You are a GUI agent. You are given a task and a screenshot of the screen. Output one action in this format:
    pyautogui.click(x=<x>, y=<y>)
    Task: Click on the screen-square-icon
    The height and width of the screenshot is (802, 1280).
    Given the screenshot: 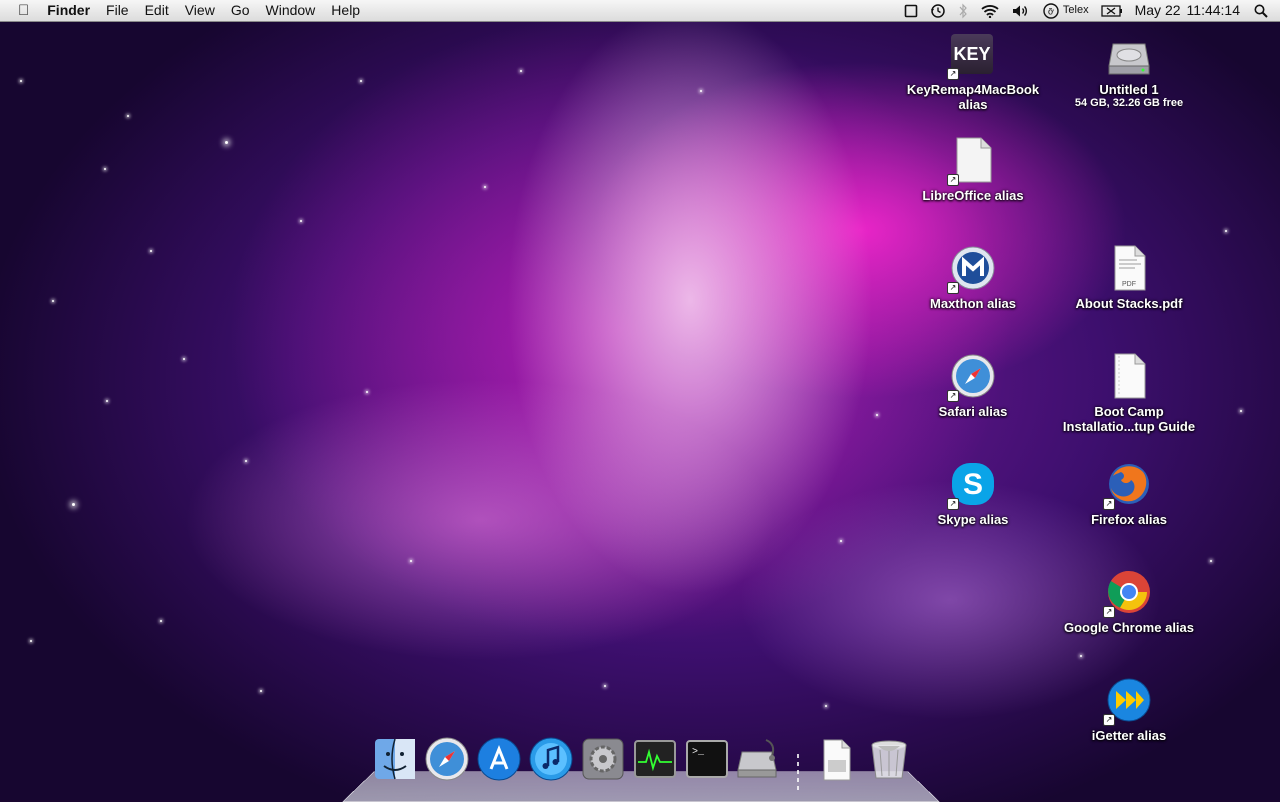 What is the action you would take?
    pyautogui.click(x=911, y=11)
    